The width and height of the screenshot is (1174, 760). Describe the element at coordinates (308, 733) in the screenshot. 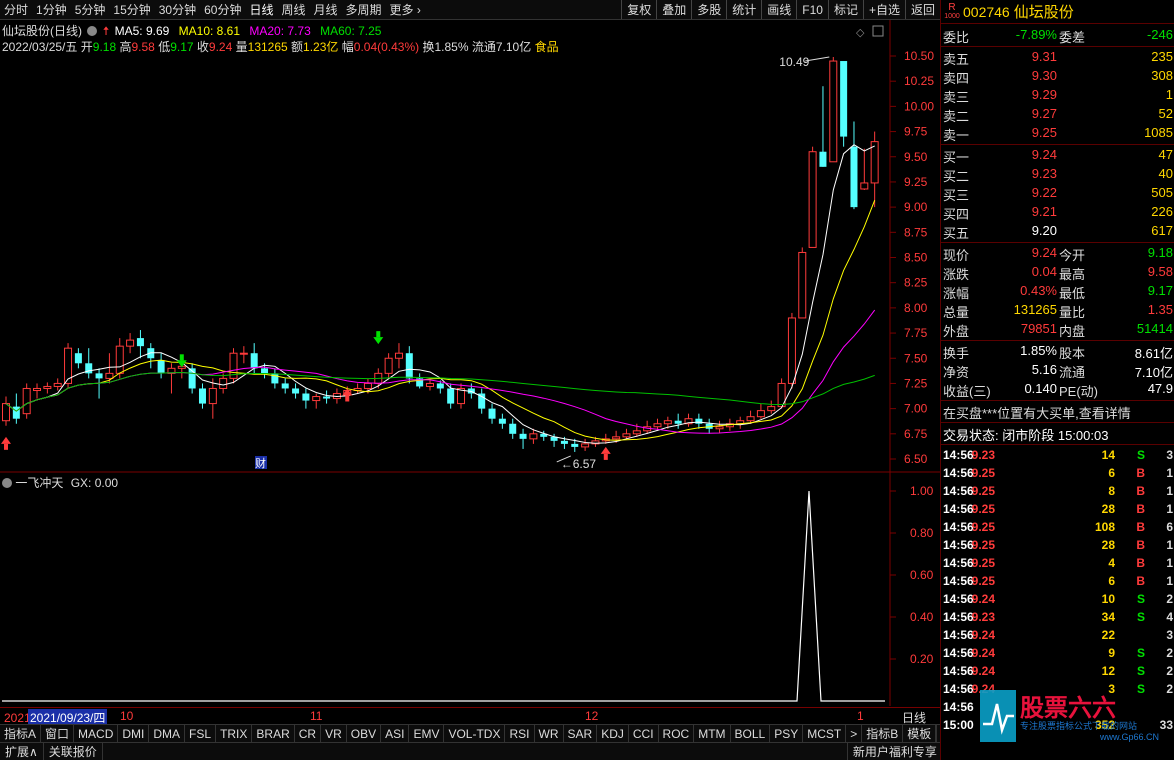

I see `indicator-tab-8: CR` at that location.